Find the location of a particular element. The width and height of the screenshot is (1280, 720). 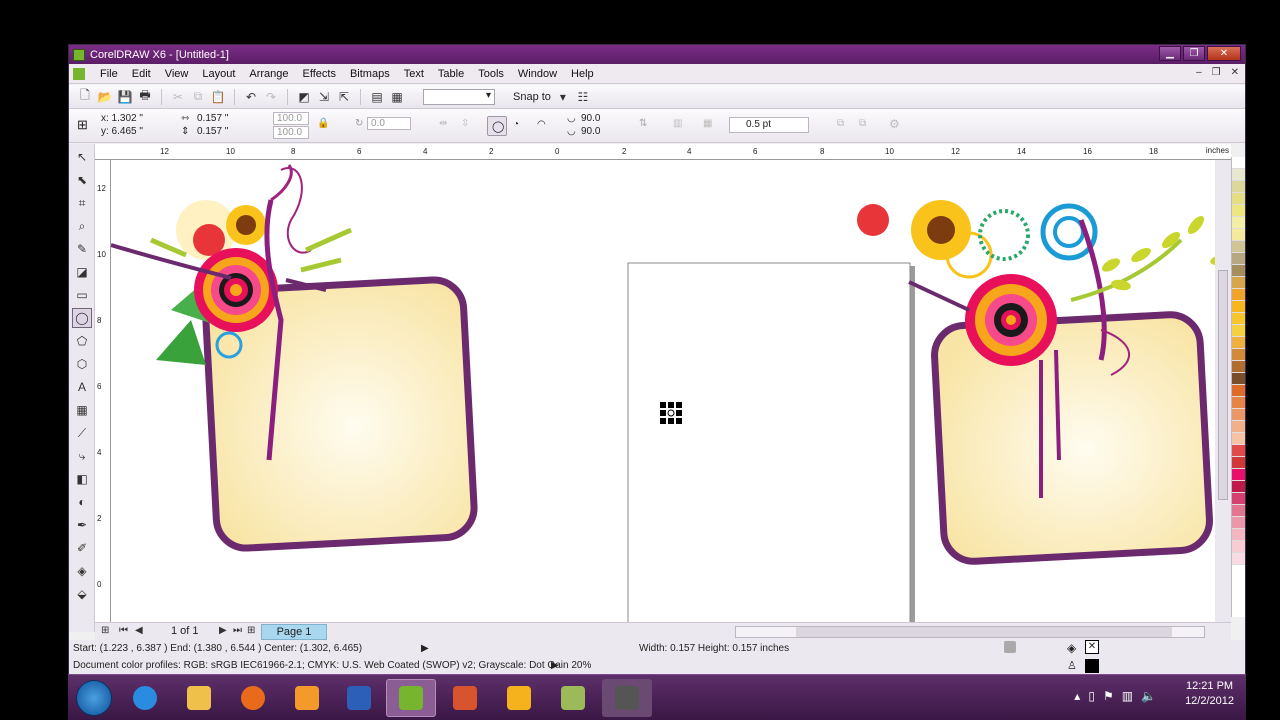

next-page-icon: ▶ is located at coordinates (223, 630).